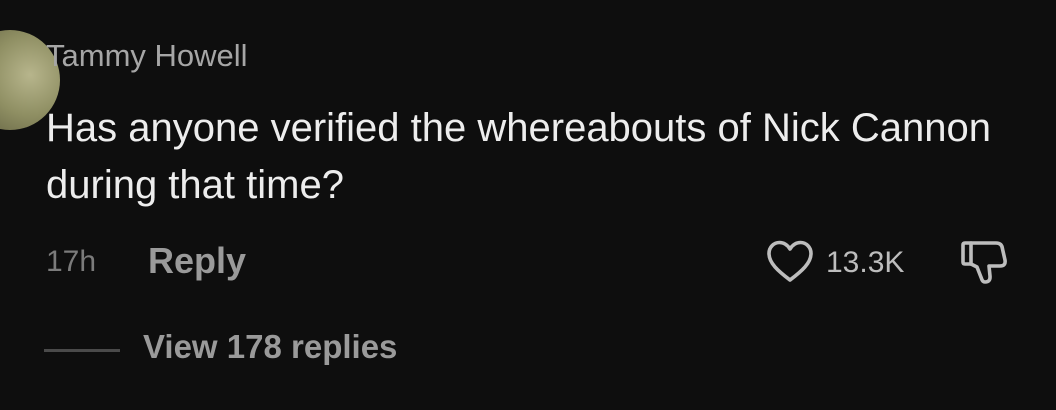  Describe the element at coordinates (270, 347) in the screenshot. I see `view-replies-link: View 178 replies` at that location.